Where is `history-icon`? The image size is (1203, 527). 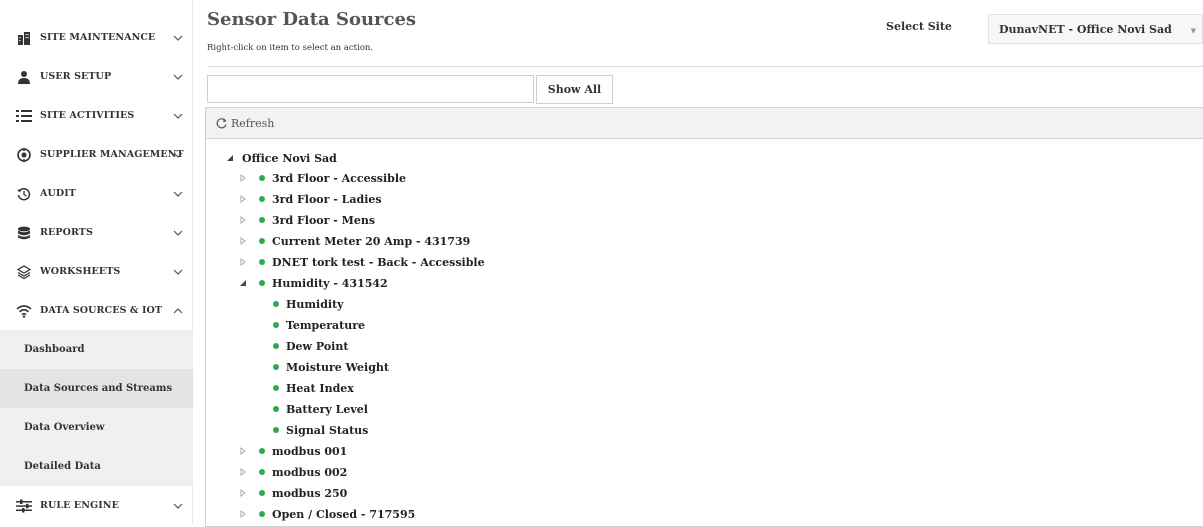 history-icon is located at coordinates (24, 194).